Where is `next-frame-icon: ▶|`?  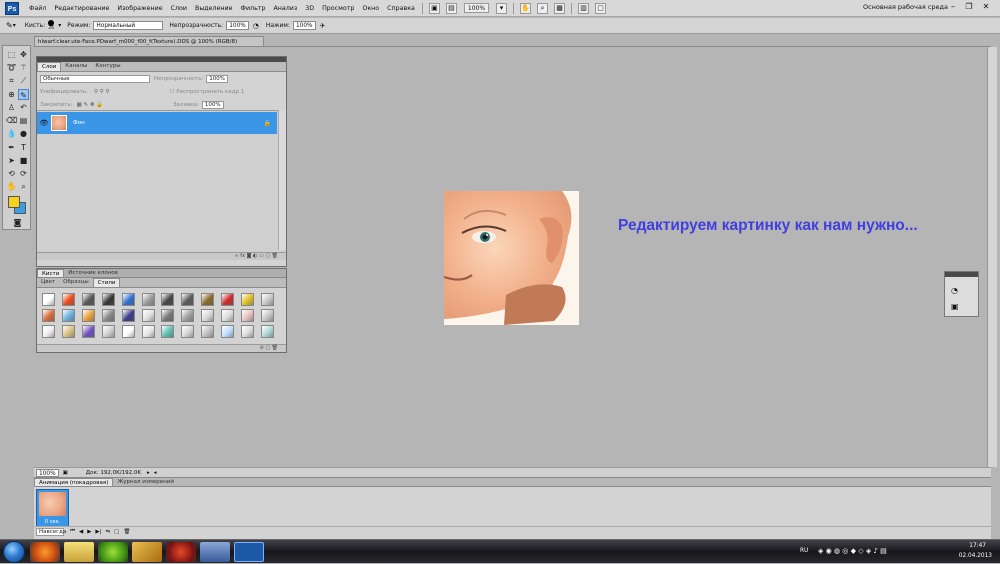
next-frame-icon: ▶| is located at coordinates (98, 532).